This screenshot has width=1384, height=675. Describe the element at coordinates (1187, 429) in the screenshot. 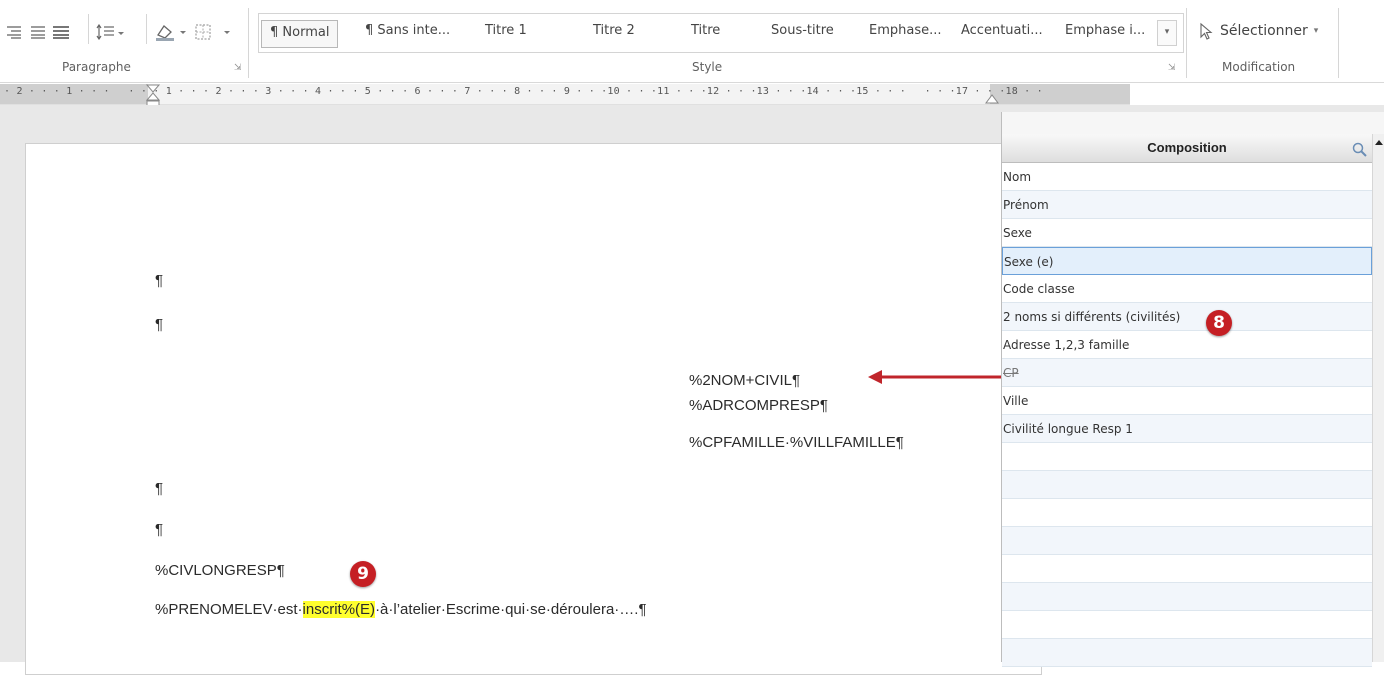

I see `field-item-civilite: Civilité longue Resp 1` at that location.